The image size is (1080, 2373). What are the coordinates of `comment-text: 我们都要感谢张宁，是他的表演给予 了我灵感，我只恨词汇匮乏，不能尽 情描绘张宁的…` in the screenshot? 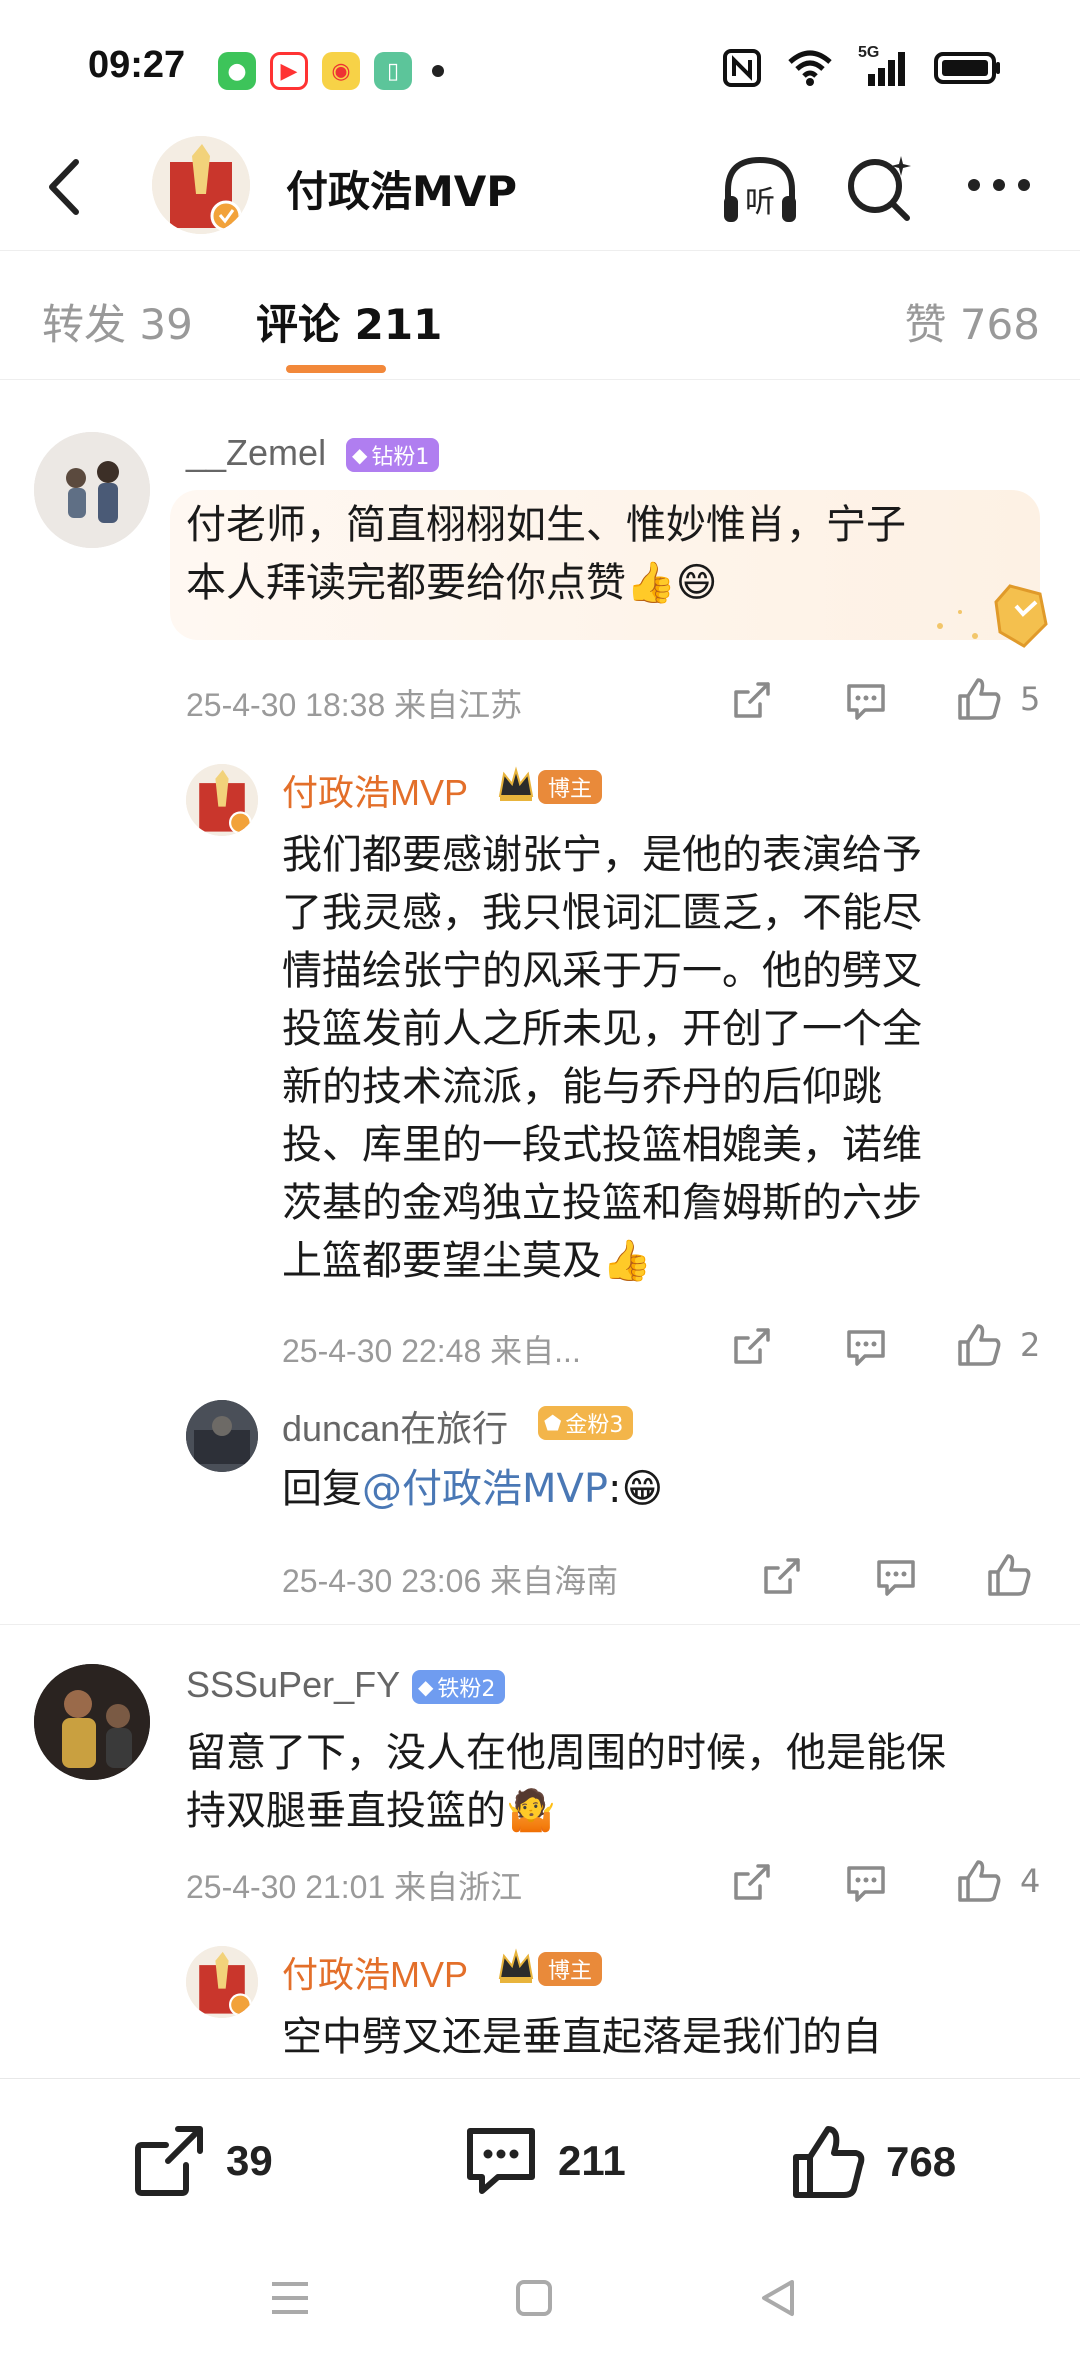 It's located at (602, 1058).